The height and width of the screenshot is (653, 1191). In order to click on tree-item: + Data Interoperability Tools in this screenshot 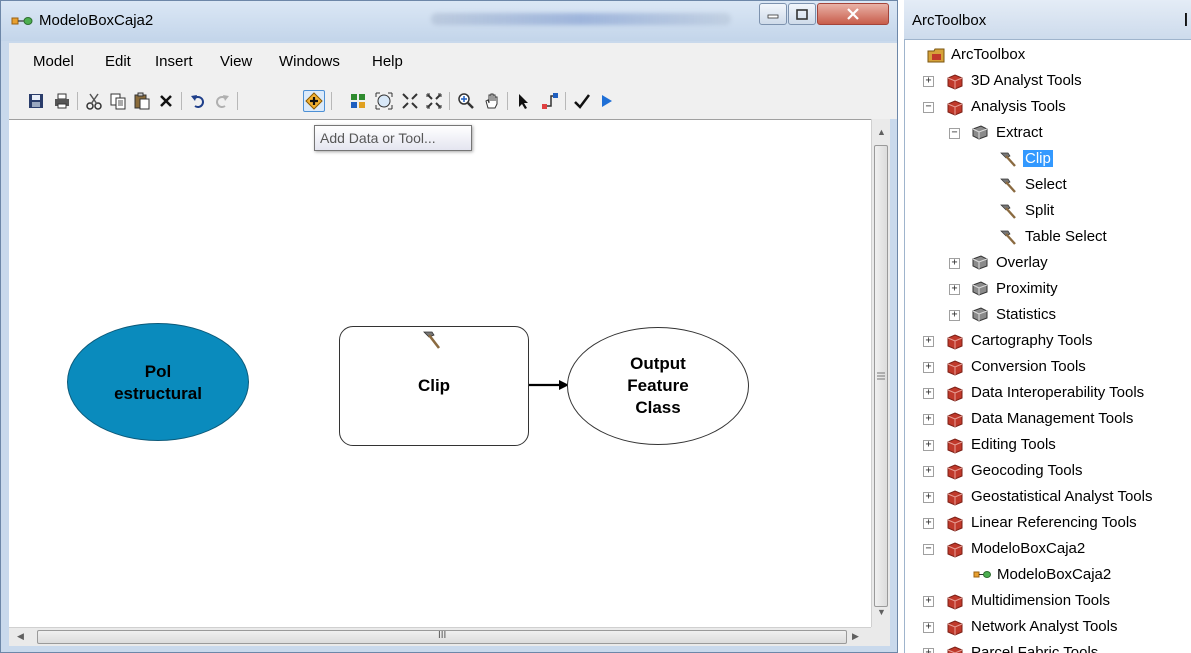, I will do `click(1048, 393)`.